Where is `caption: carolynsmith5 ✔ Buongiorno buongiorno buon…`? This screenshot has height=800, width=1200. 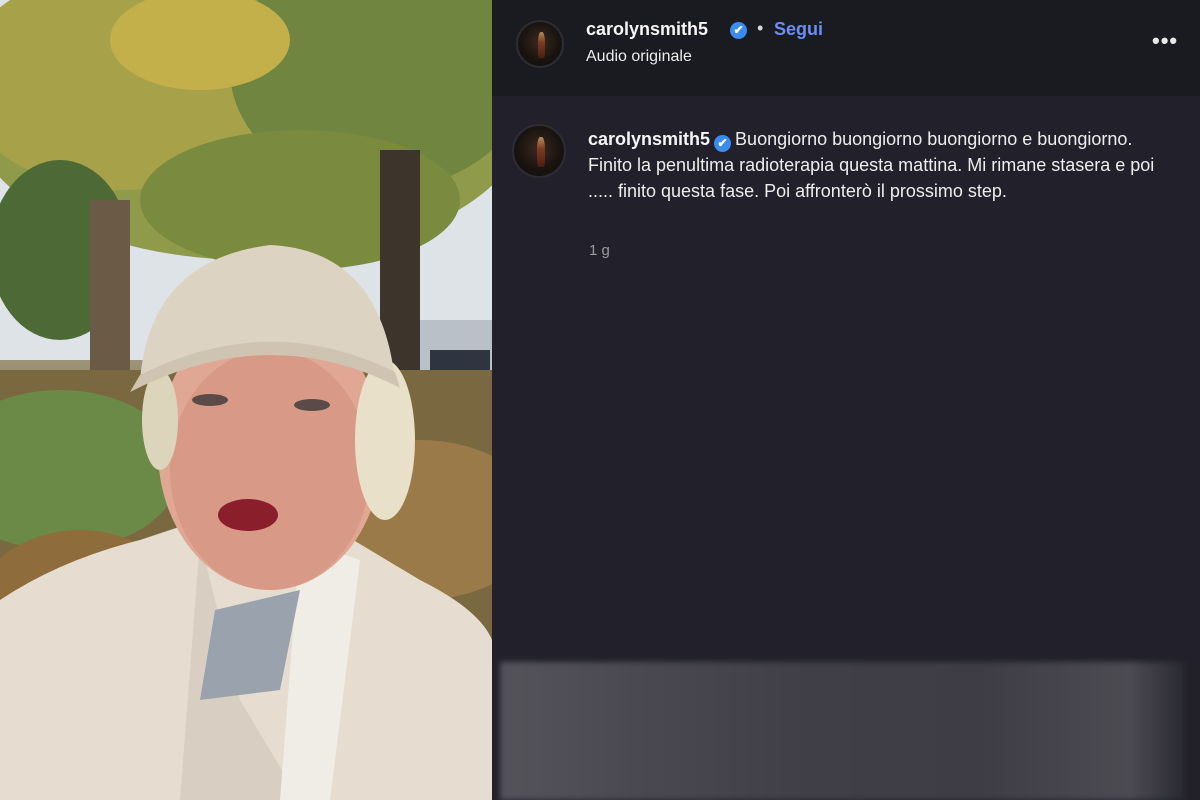
caption: carolynsmith5 ✔ Buongiorno buongiorno buon… is located at coordinates (883, 165).